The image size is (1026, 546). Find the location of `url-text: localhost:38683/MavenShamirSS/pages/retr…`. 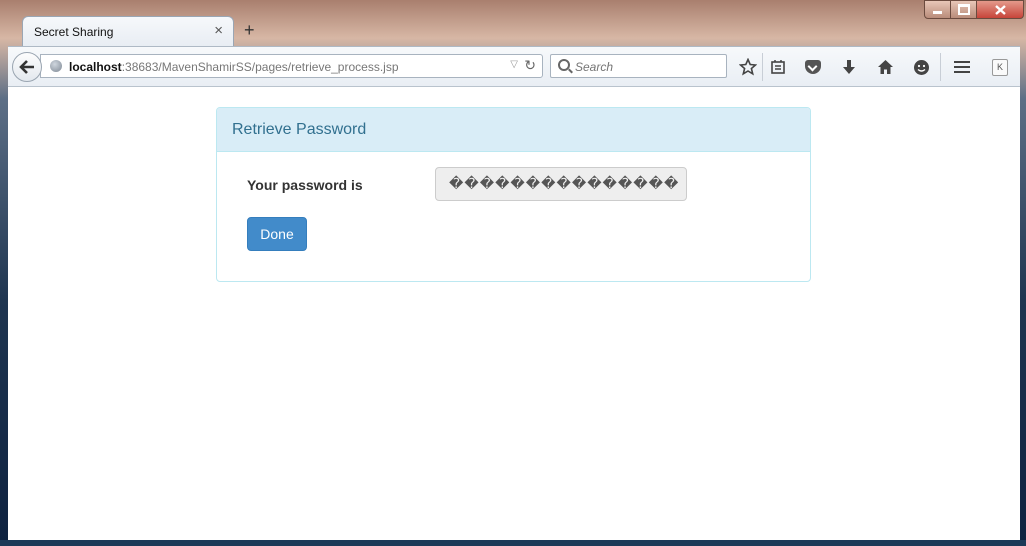

url-text: localhost:38683/MavenShamirSS/pages/retr… is located at coordinates (234, 67).